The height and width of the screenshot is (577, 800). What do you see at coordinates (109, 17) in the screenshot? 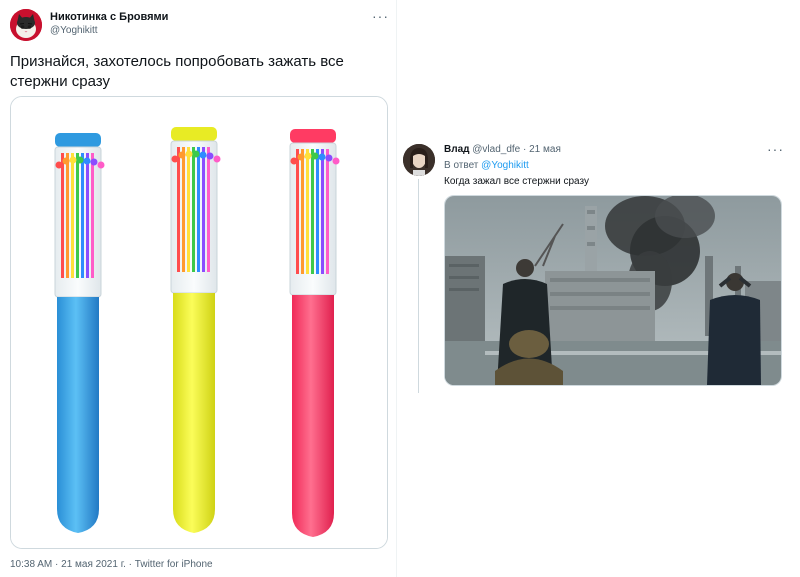
I see `display-name: Никотинка с Бровями` at bounding box center [109, 17].